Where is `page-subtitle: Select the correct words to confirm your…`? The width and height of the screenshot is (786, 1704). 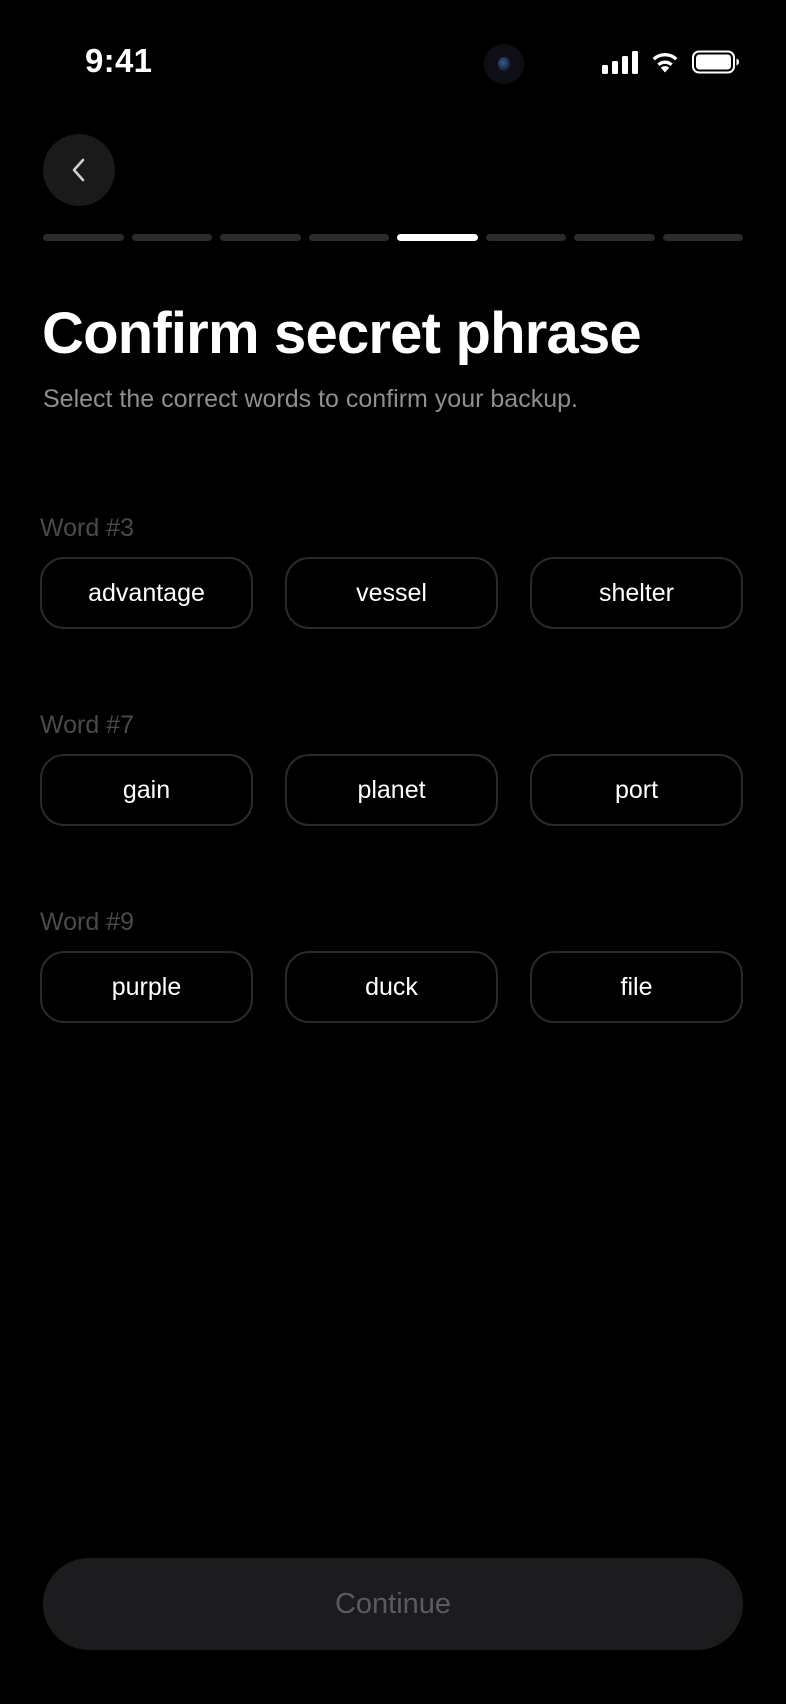
page-subtitle: Select the correct words to confirm your… is located at coordinates (310, 399).